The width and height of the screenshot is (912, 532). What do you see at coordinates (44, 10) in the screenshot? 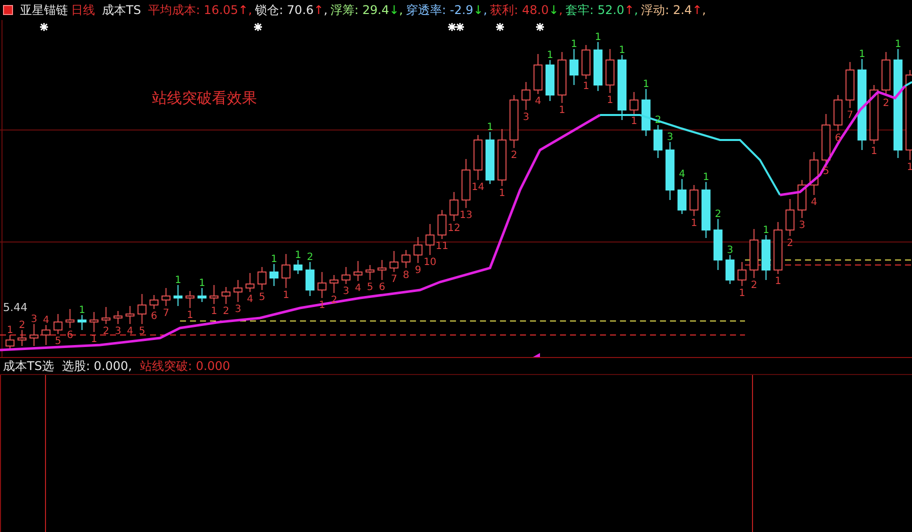
I see `stock-name: 亚星锚链` at bounding box center [44, 10].